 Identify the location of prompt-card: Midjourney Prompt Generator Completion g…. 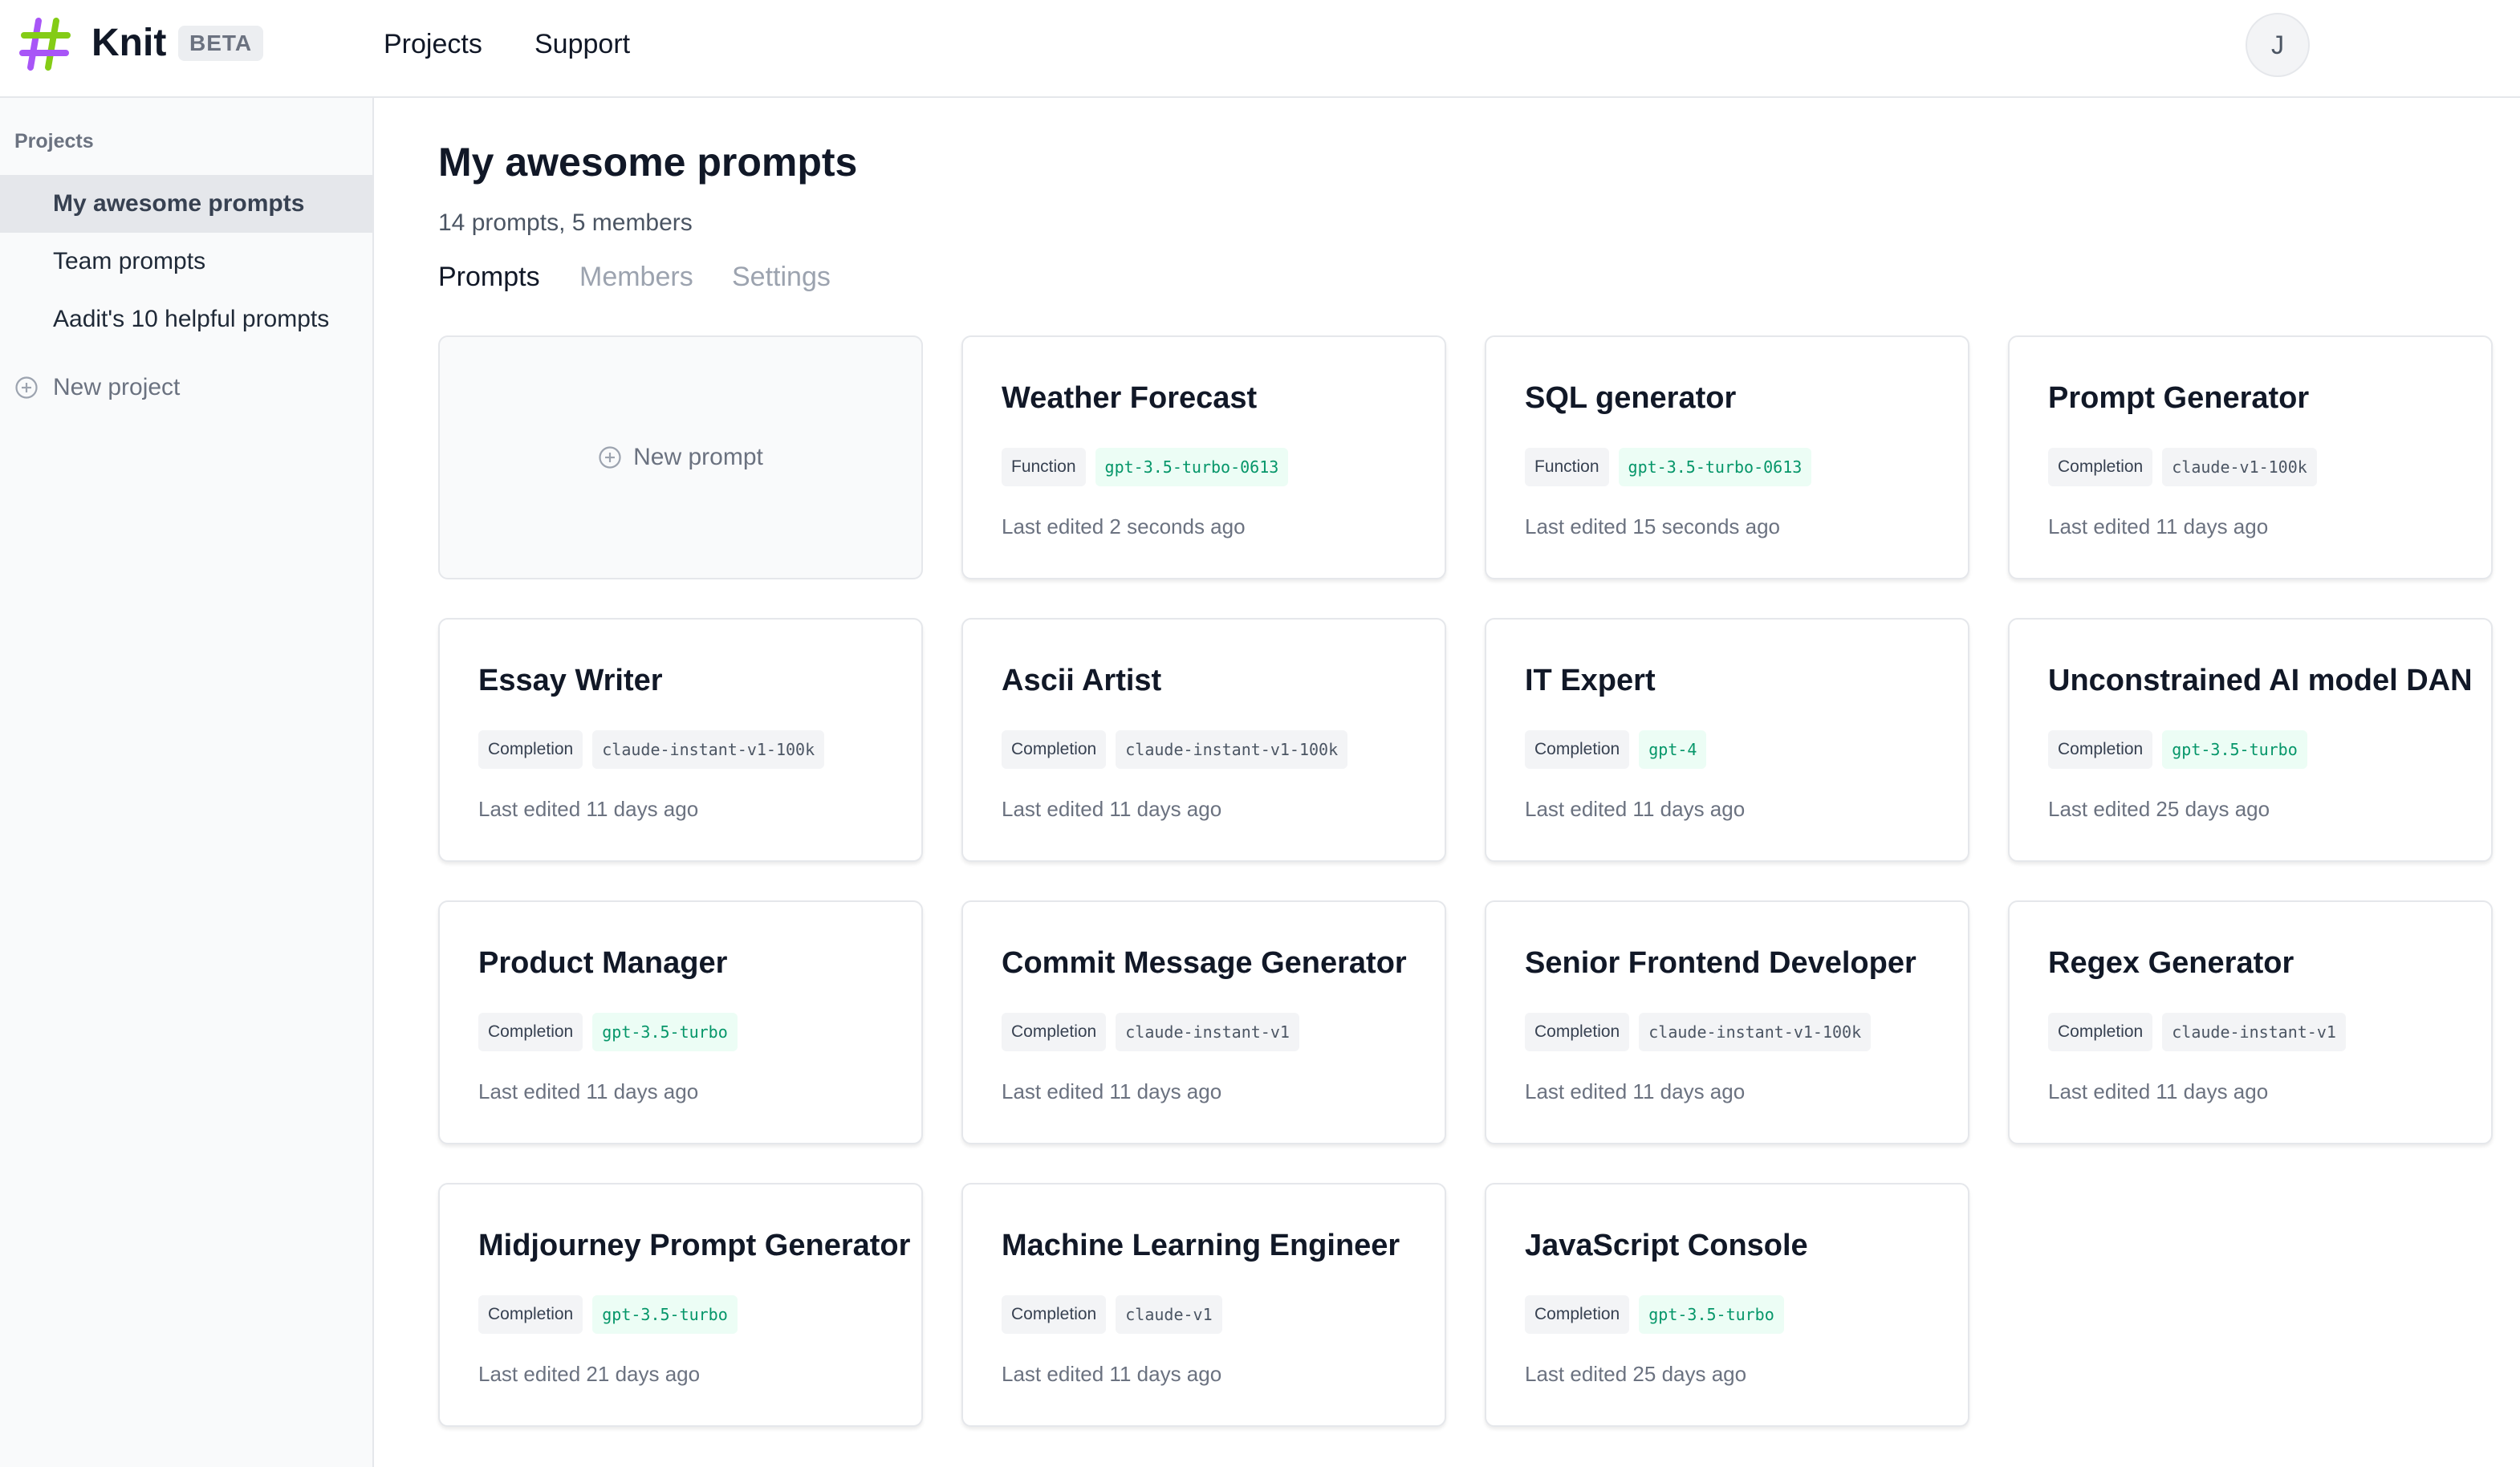
(680, 1305).